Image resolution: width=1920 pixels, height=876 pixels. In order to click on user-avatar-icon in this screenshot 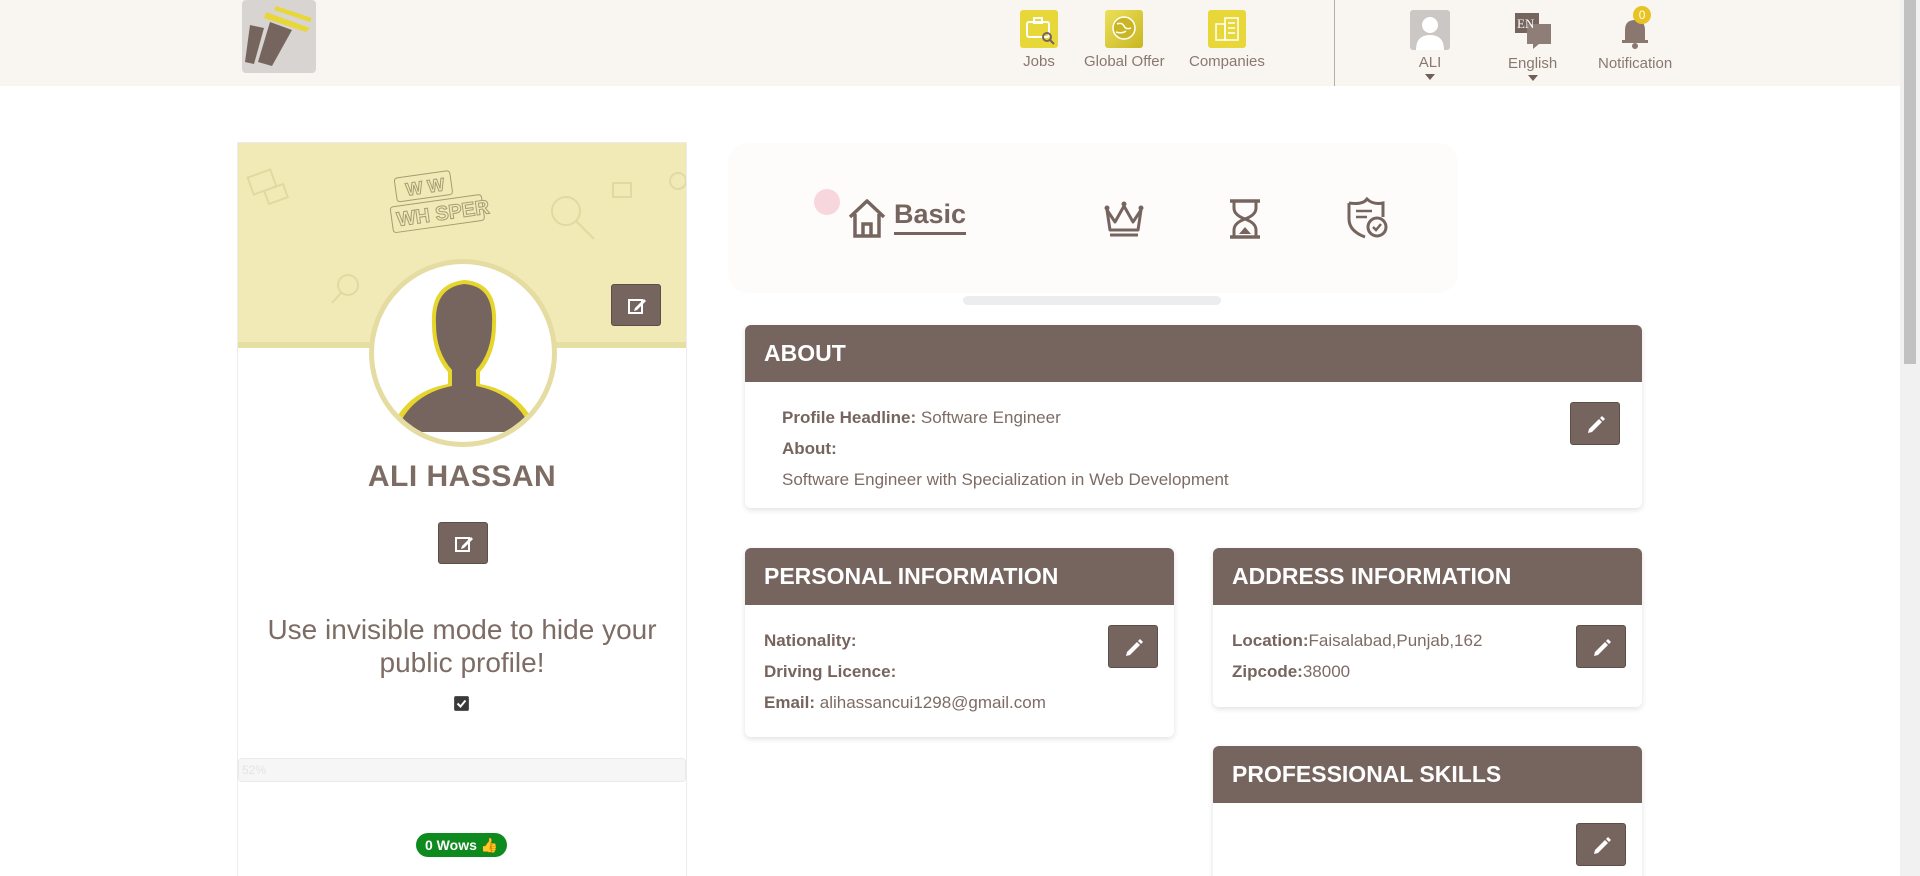, I will do `click(1430, 30)`.